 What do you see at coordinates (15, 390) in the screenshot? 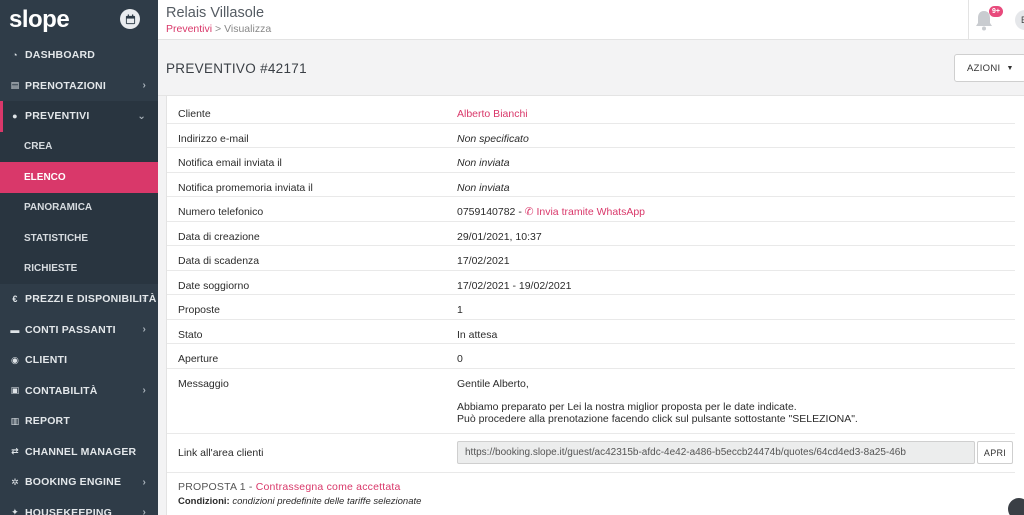
I see `money-icon: ▣` at bounding box center [15, 390].